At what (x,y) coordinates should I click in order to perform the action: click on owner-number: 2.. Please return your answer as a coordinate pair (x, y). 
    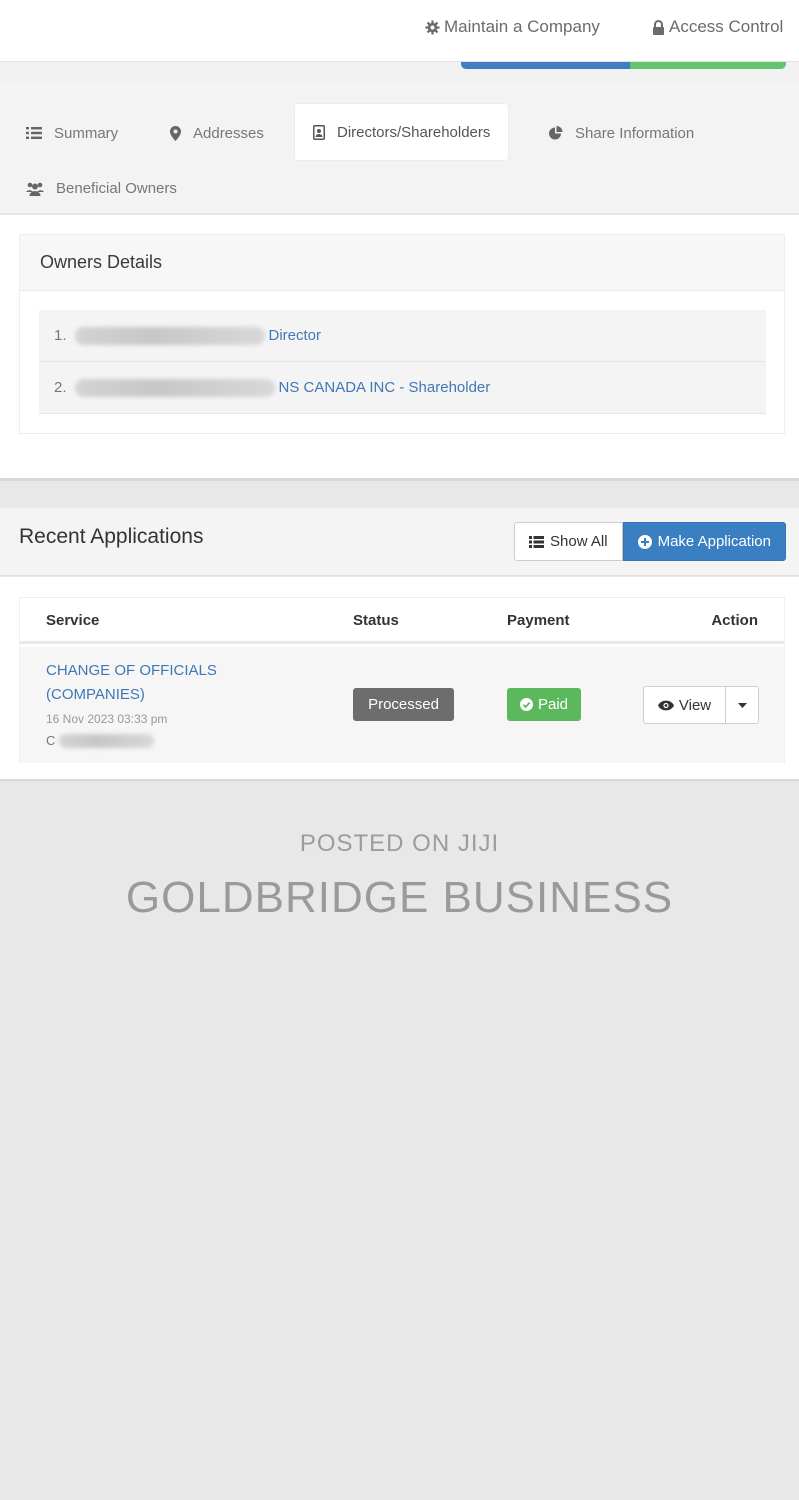
    Looking at the image, I should click on (60, 387).